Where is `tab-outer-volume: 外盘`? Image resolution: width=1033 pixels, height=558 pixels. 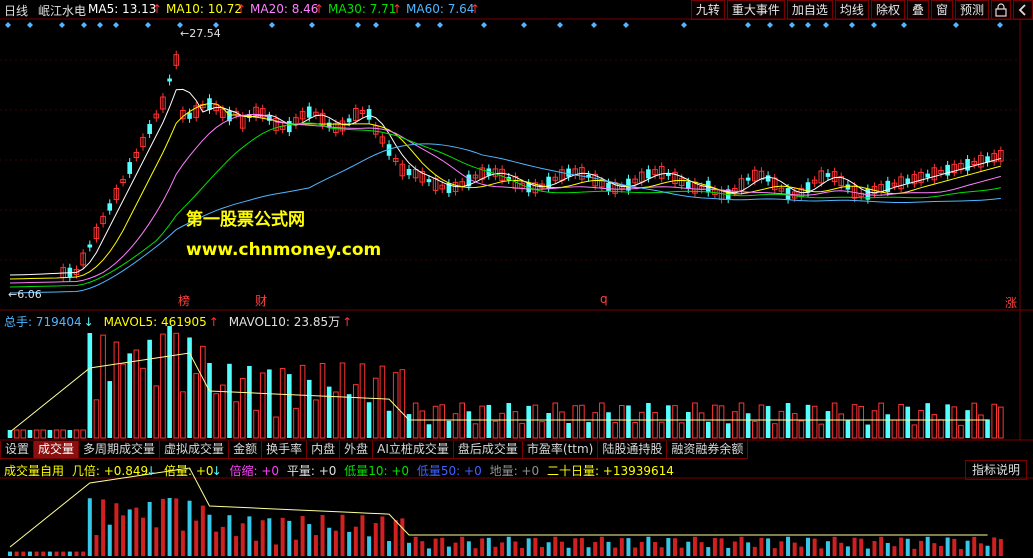
tab-outer-volume: 外盘 is located at coordinates (356, 450).